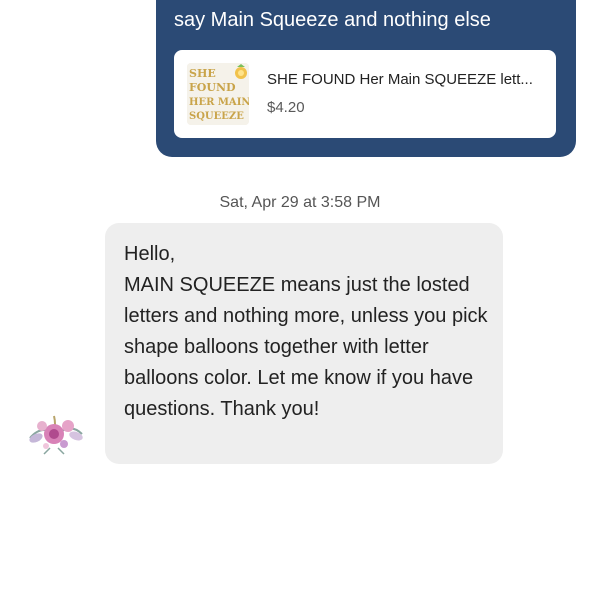 The image size is (600, 600). What do you see at coordinates (219, 102) in the screenshot?
I see `thumbnail-line-3: HER MAIN` at bounding box center [219, 102].